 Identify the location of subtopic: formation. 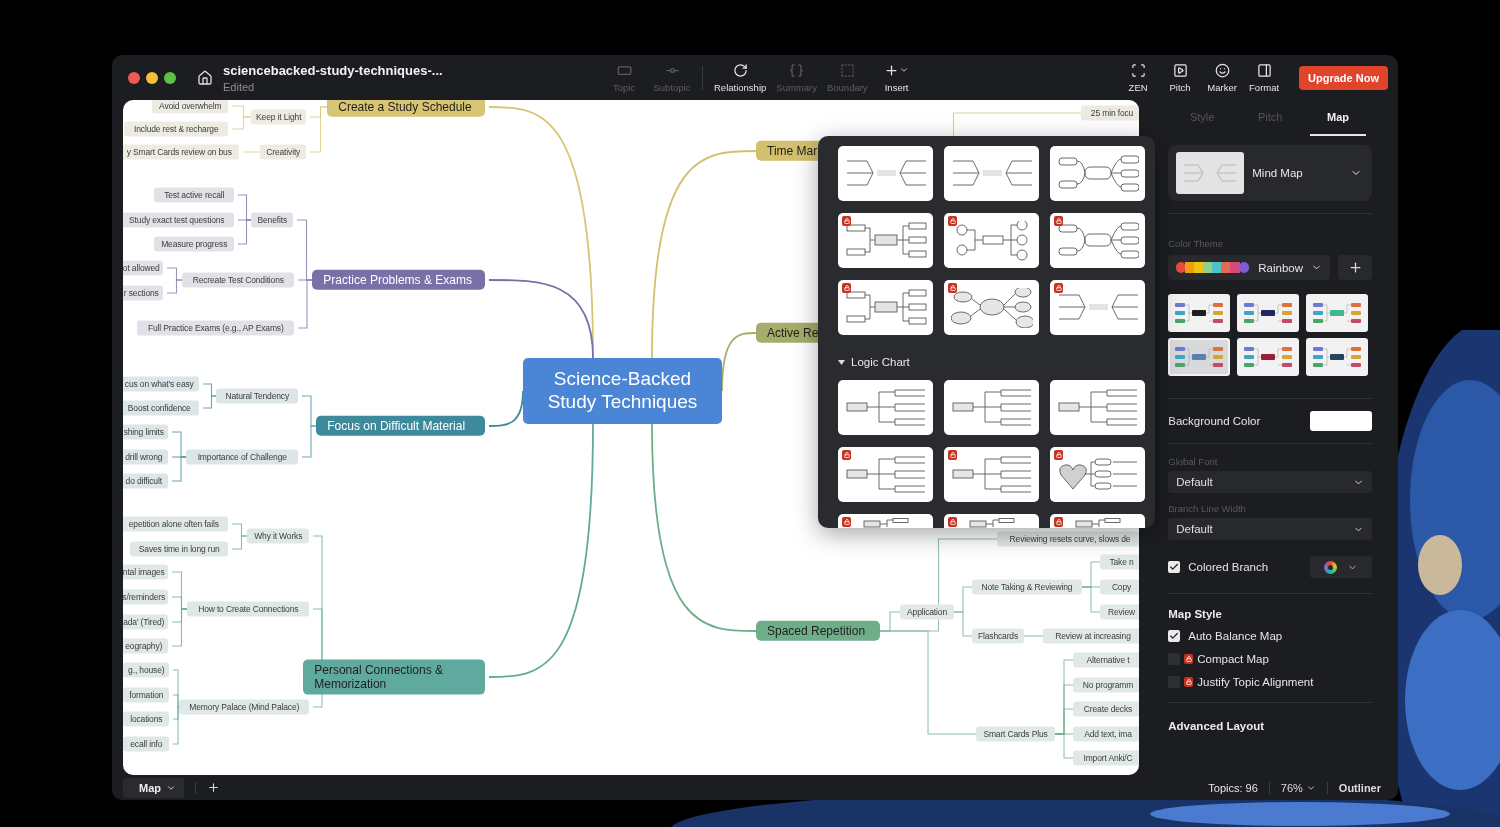
(146, 695).